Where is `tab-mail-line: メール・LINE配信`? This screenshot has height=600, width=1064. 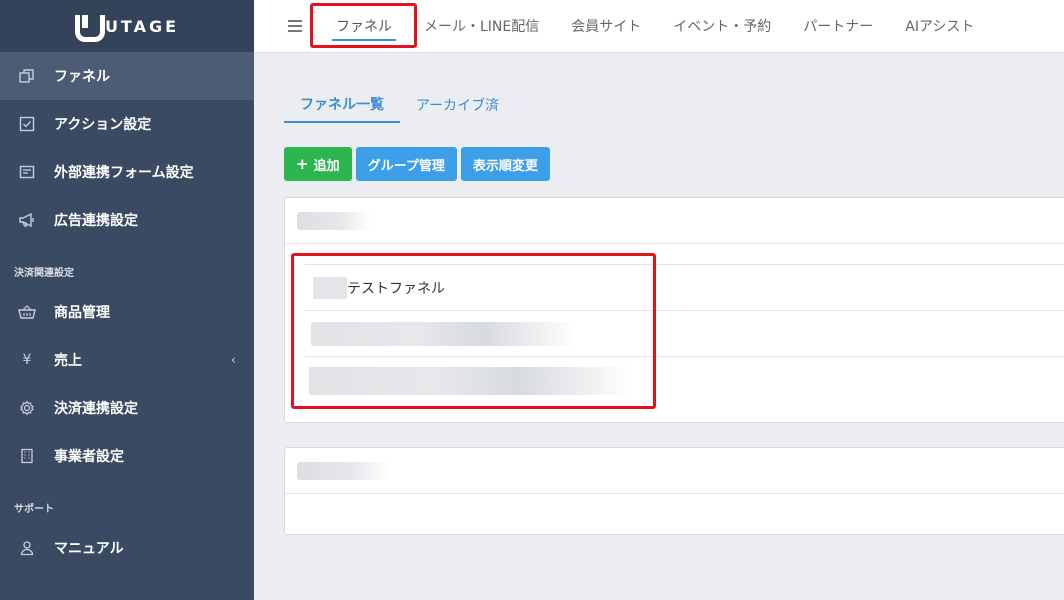 tab-mail-line: メール・LINE配信 is located at coordinates (481, 26).